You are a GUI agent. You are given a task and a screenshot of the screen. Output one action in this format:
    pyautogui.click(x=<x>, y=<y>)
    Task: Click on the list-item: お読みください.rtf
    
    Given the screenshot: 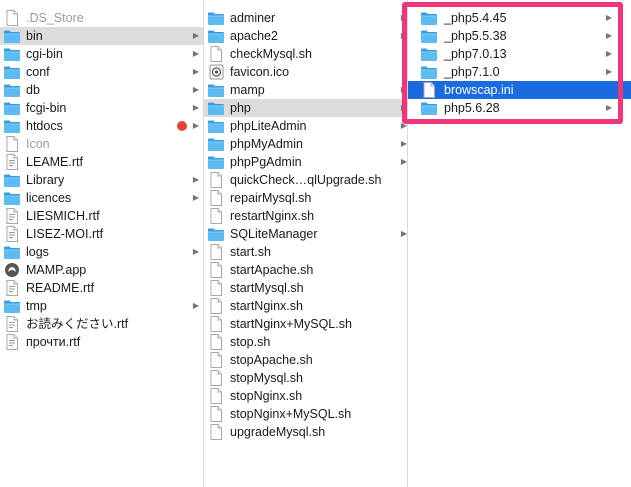 What is the action you would take?
    pyautogui.click(x=101, y=324)
    